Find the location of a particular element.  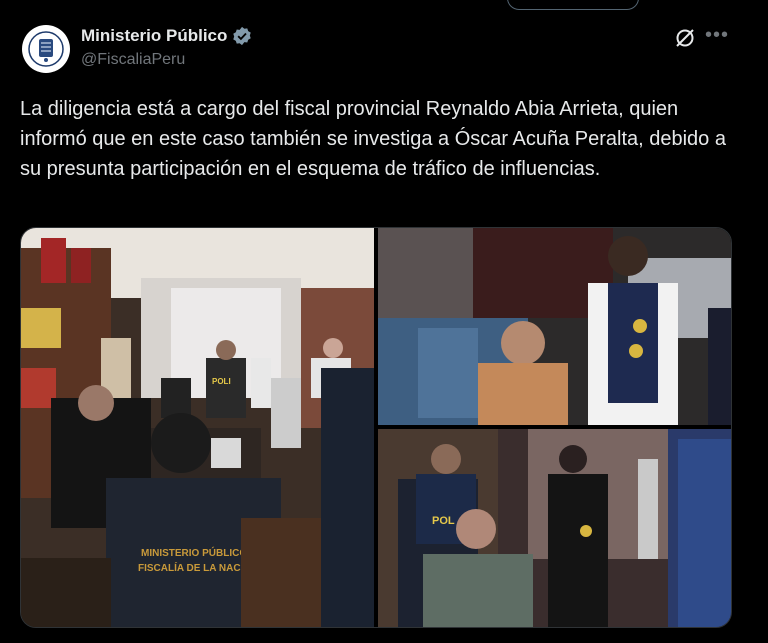

vest-badge-text: POLI is located at coordinates (221, 381).